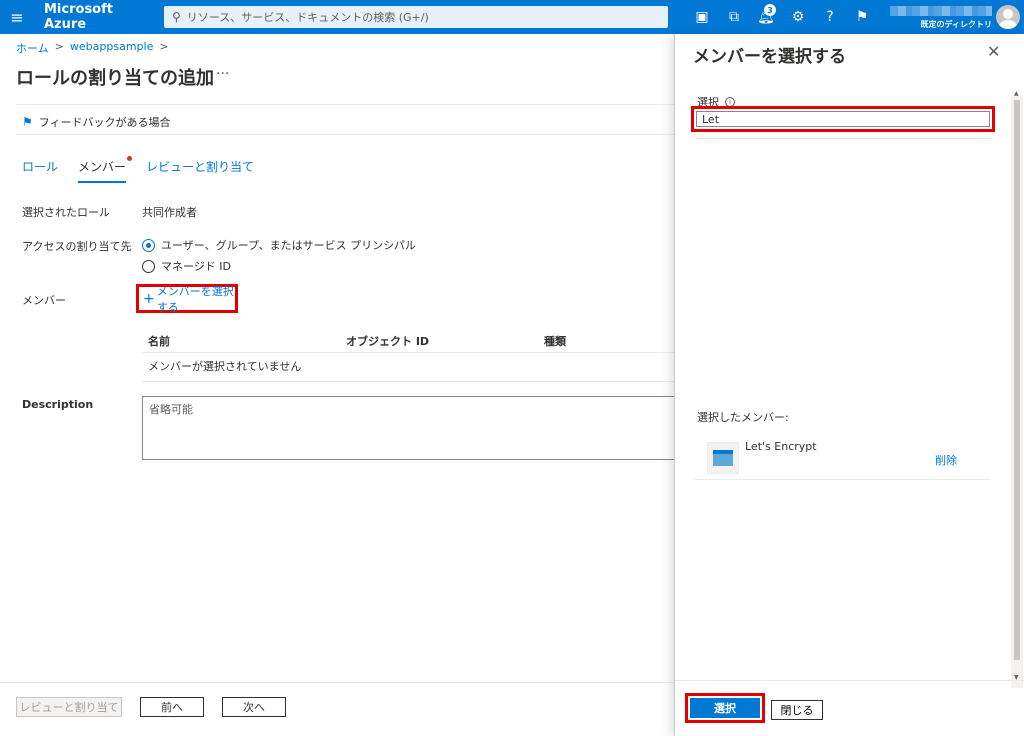  I want to click on feedback-text: フィードバックがある場合, so click(104, 122).